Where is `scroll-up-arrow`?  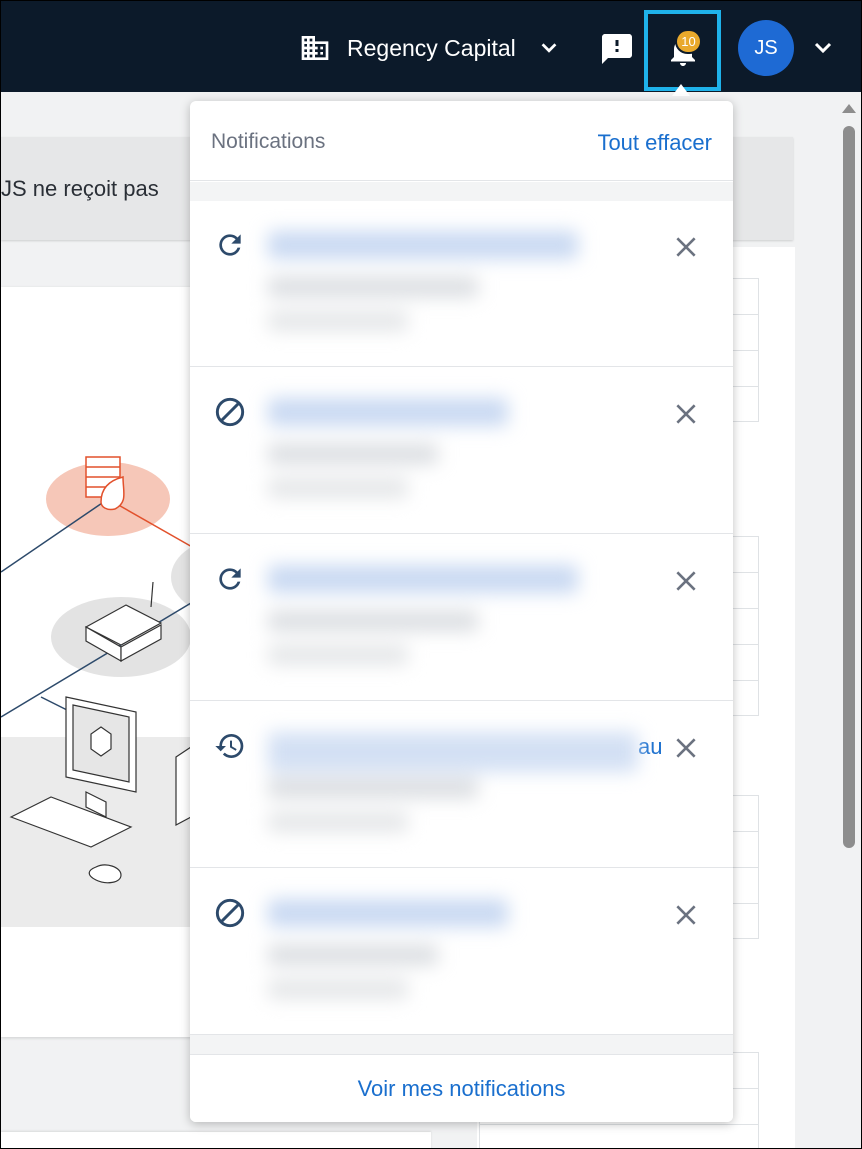
scroll-up-arrow is located at coordinates (849, 108).